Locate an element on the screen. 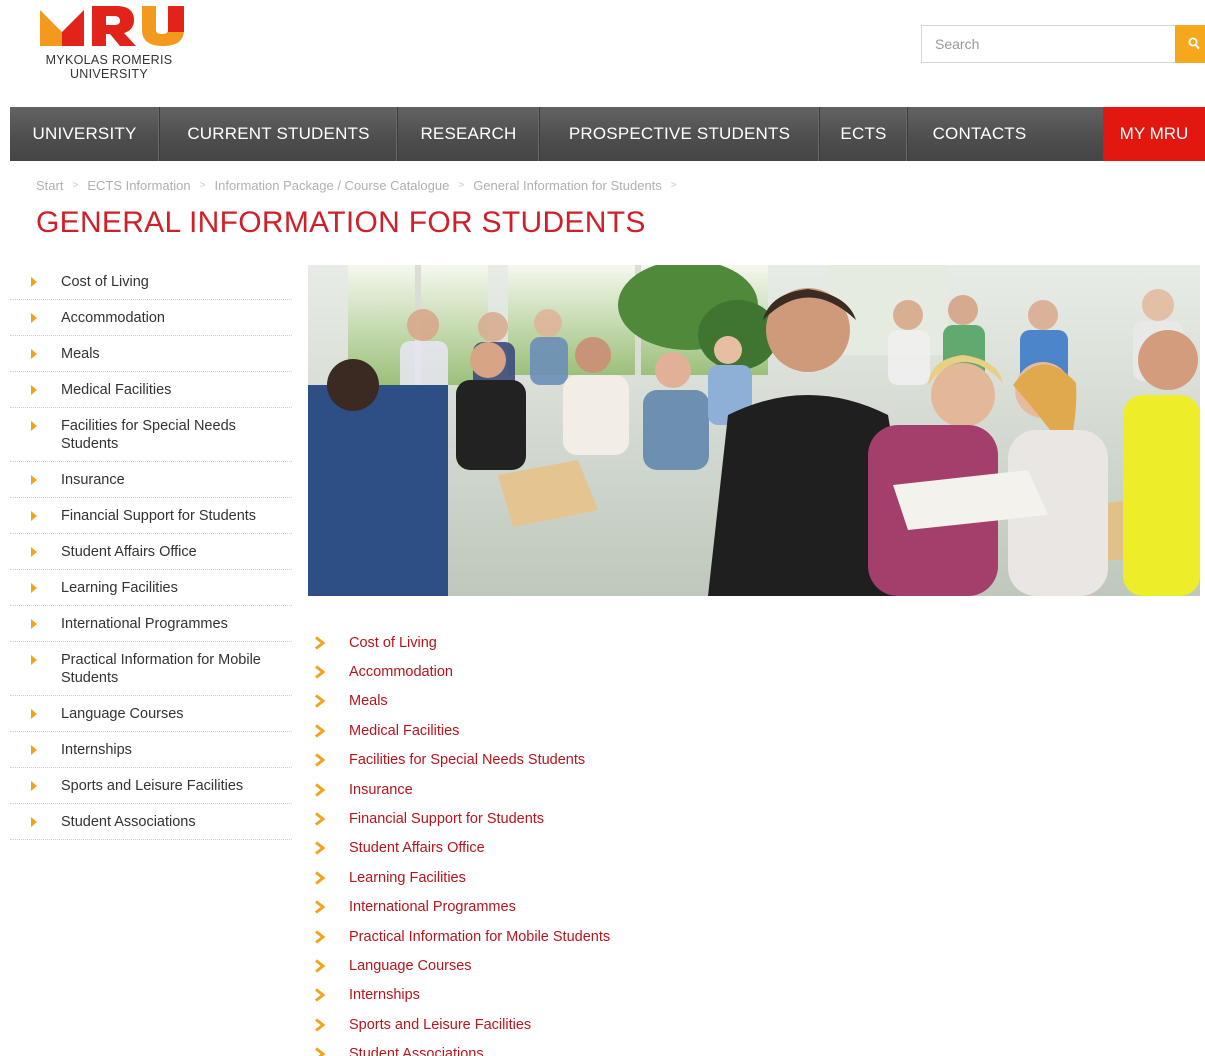 The height and width of the screenshot is (1056, 1205). mru-logo-mark is located at coordinates (112, 26).